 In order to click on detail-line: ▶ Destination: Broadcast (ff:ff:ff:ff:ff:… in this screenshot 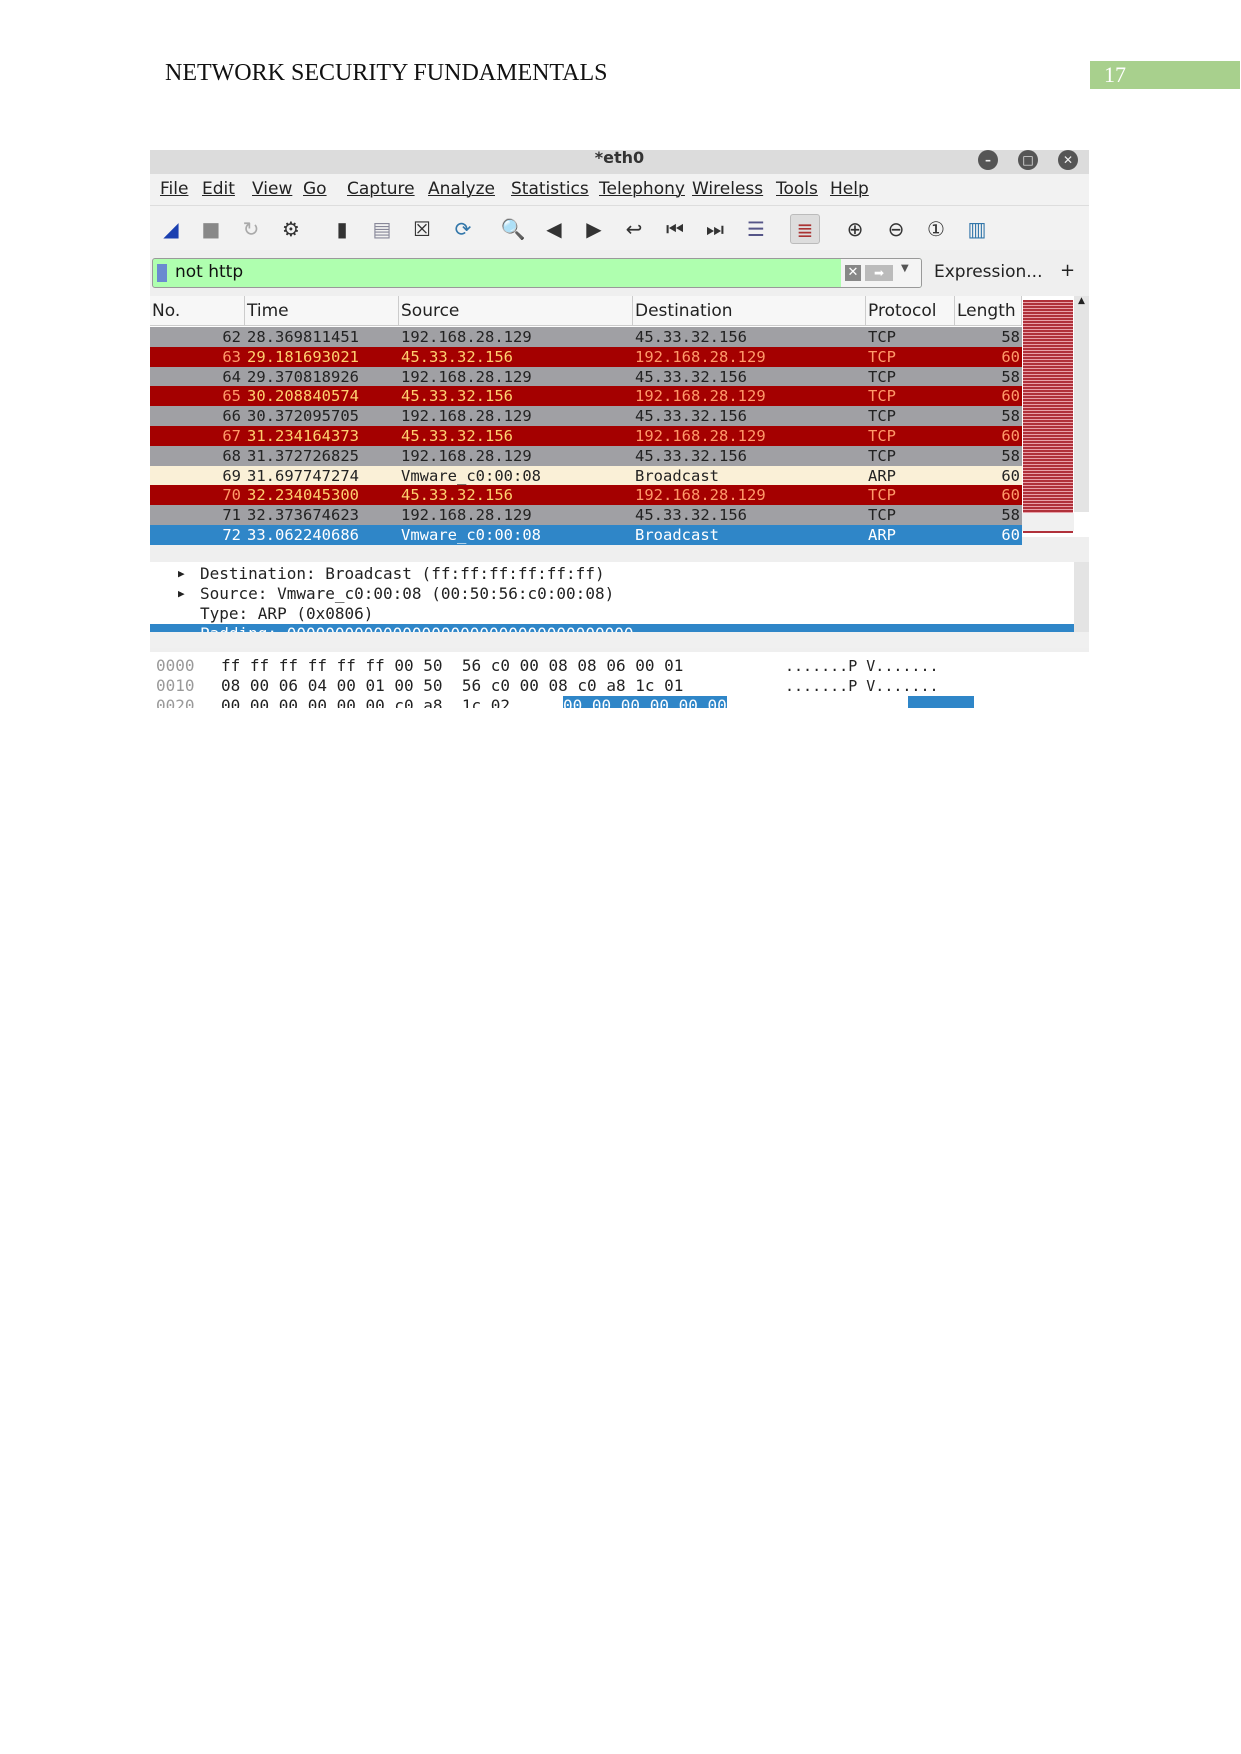, I will do `click(612, 574)`.